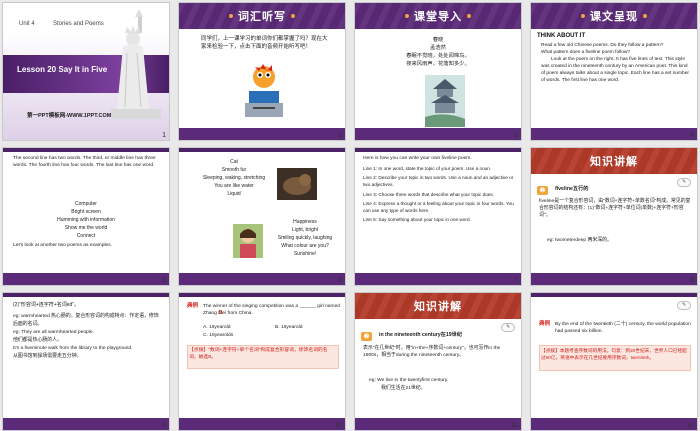 The height and width of the screenshot is (431, 700). Describe the element at coordinates (438, 71) in the screenshot. I see `slide-thumbnail-3: 课堂导入 春晓 孟浩然 春眠不觉晓，处处闻啼鸟。 夜来风雨声，花落知多少。 3` at that location.